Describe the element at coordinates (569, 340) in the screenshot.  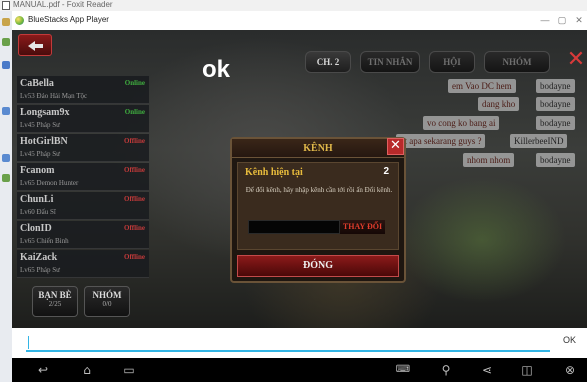
I see `input-ok-button: OK` at that location.